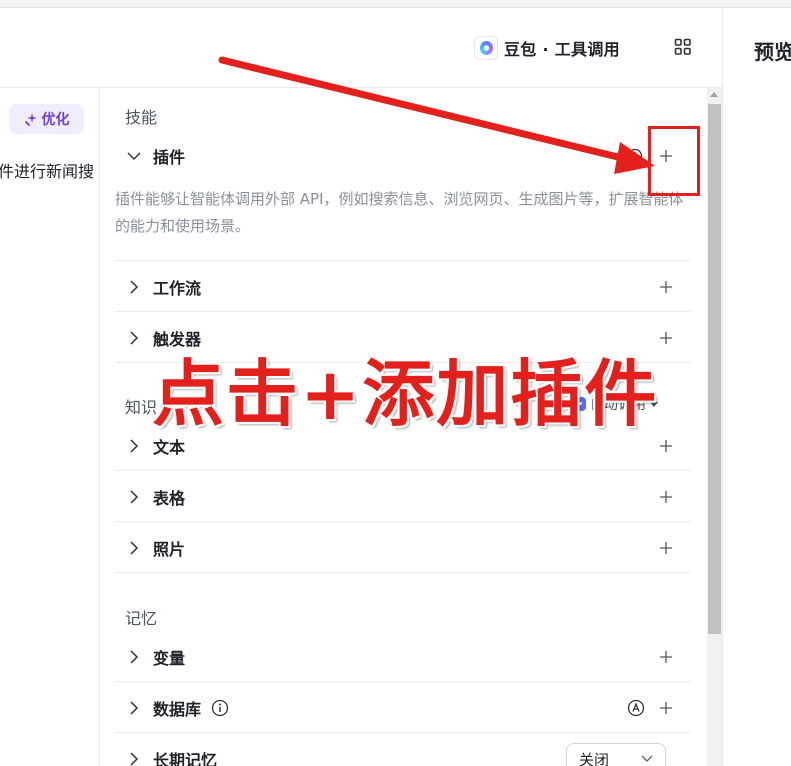  Describe the element at coordinates (756, 387) in the screenshot. I see `preview-panel: 预览` at that location.